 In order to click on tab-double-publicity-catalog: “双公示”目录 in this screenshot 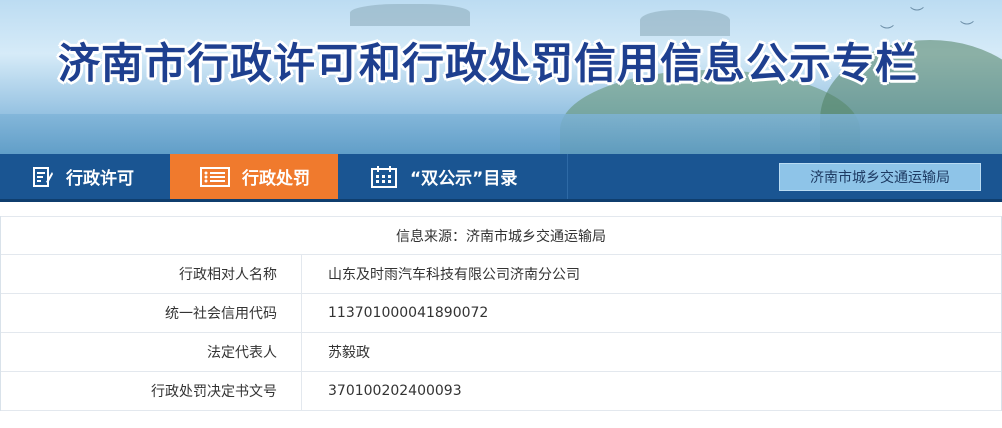, I will do `click(453, 176)`.